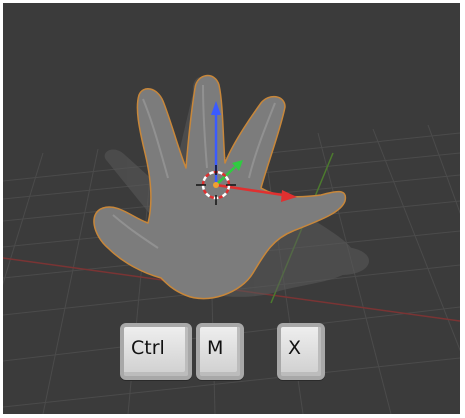 This screenshot has height=418, width=465. Describe the element at coordinates (295, 348) in the screenshot. I see `x-key-label: X` at that location.